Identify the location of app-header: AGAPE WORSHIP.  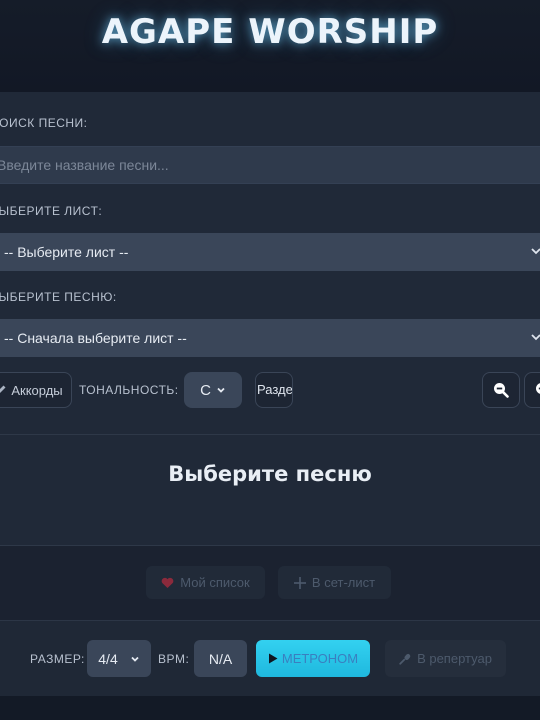
(270, 46).